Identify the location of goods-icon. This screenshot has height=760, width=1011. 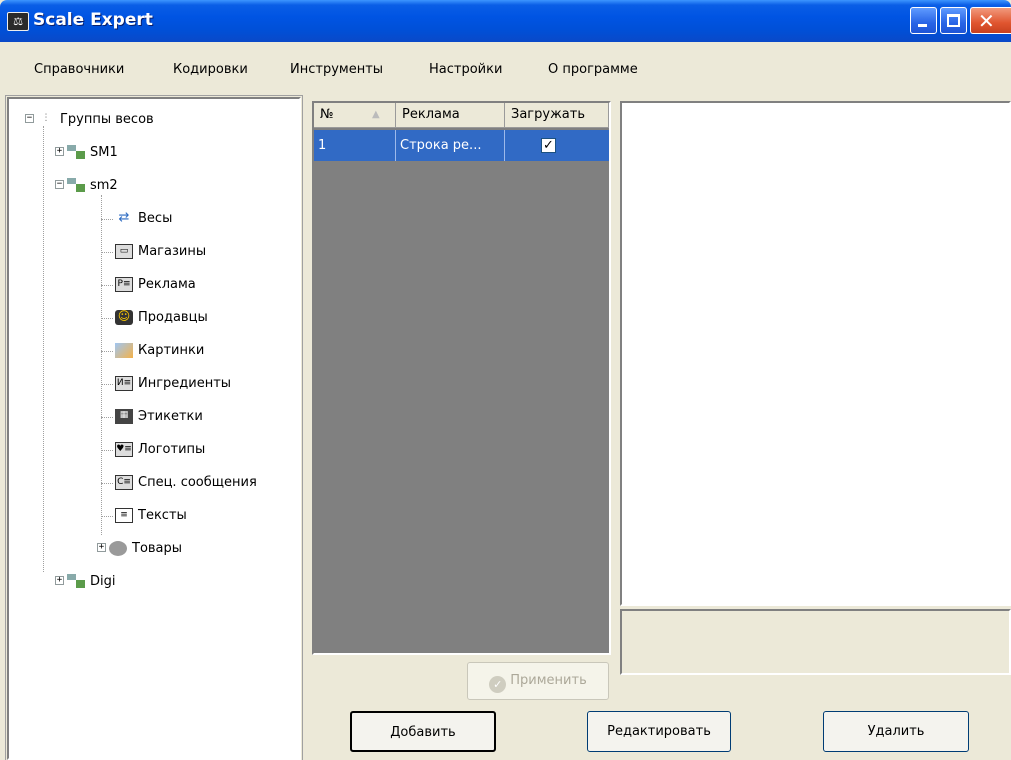
(118, 548).